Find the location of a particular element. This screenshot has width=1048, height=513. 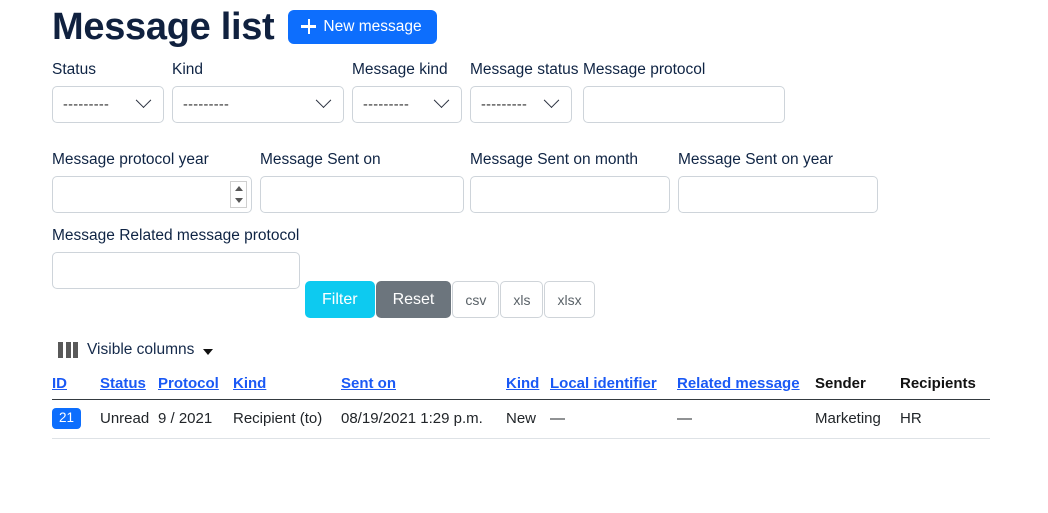

filter-group-message-kind: Message kind --------- is located at coordinates (407, 91).